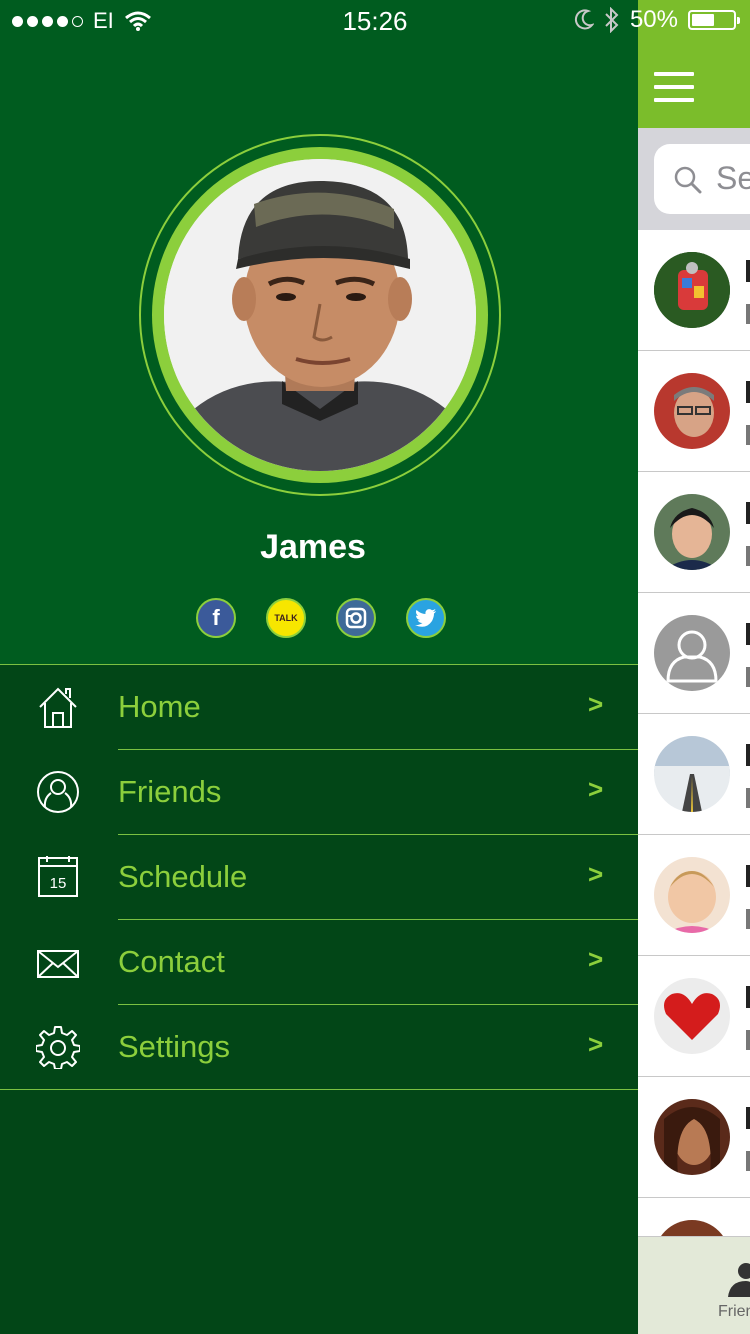 This screenshot has height=1334, width=750. Describe the element at coordinates (170, 791) in the screenshot. I see `menu-label-friends: Friends` at that location.